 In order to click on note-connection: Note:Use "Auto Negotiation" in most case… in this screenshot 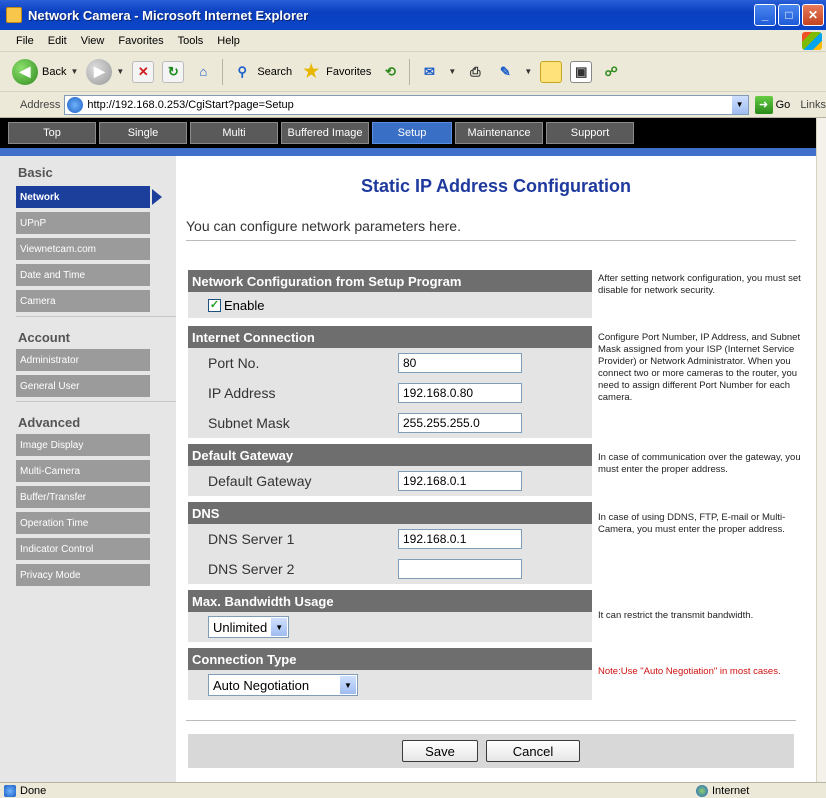, I will do `click(689, 671)`.